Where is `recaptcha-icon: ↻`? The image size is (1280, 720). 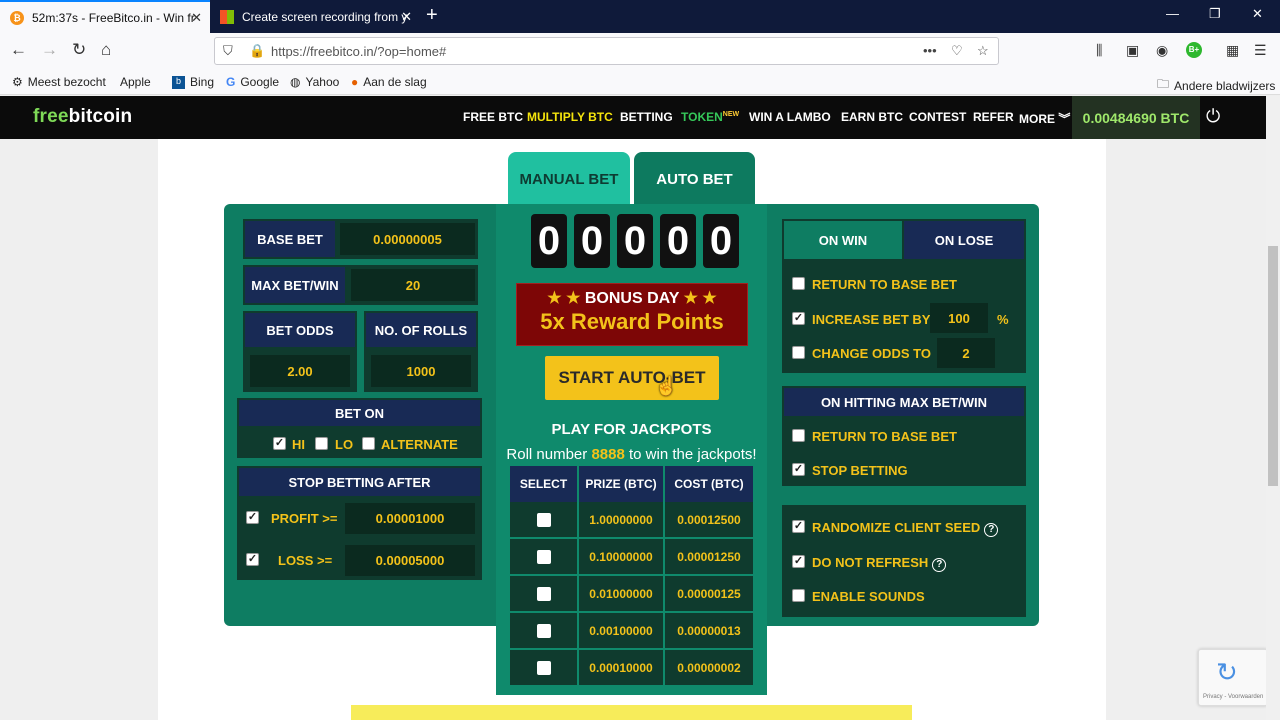
recaptcha-icon: ↻ is located at coordinates (1227, 672).